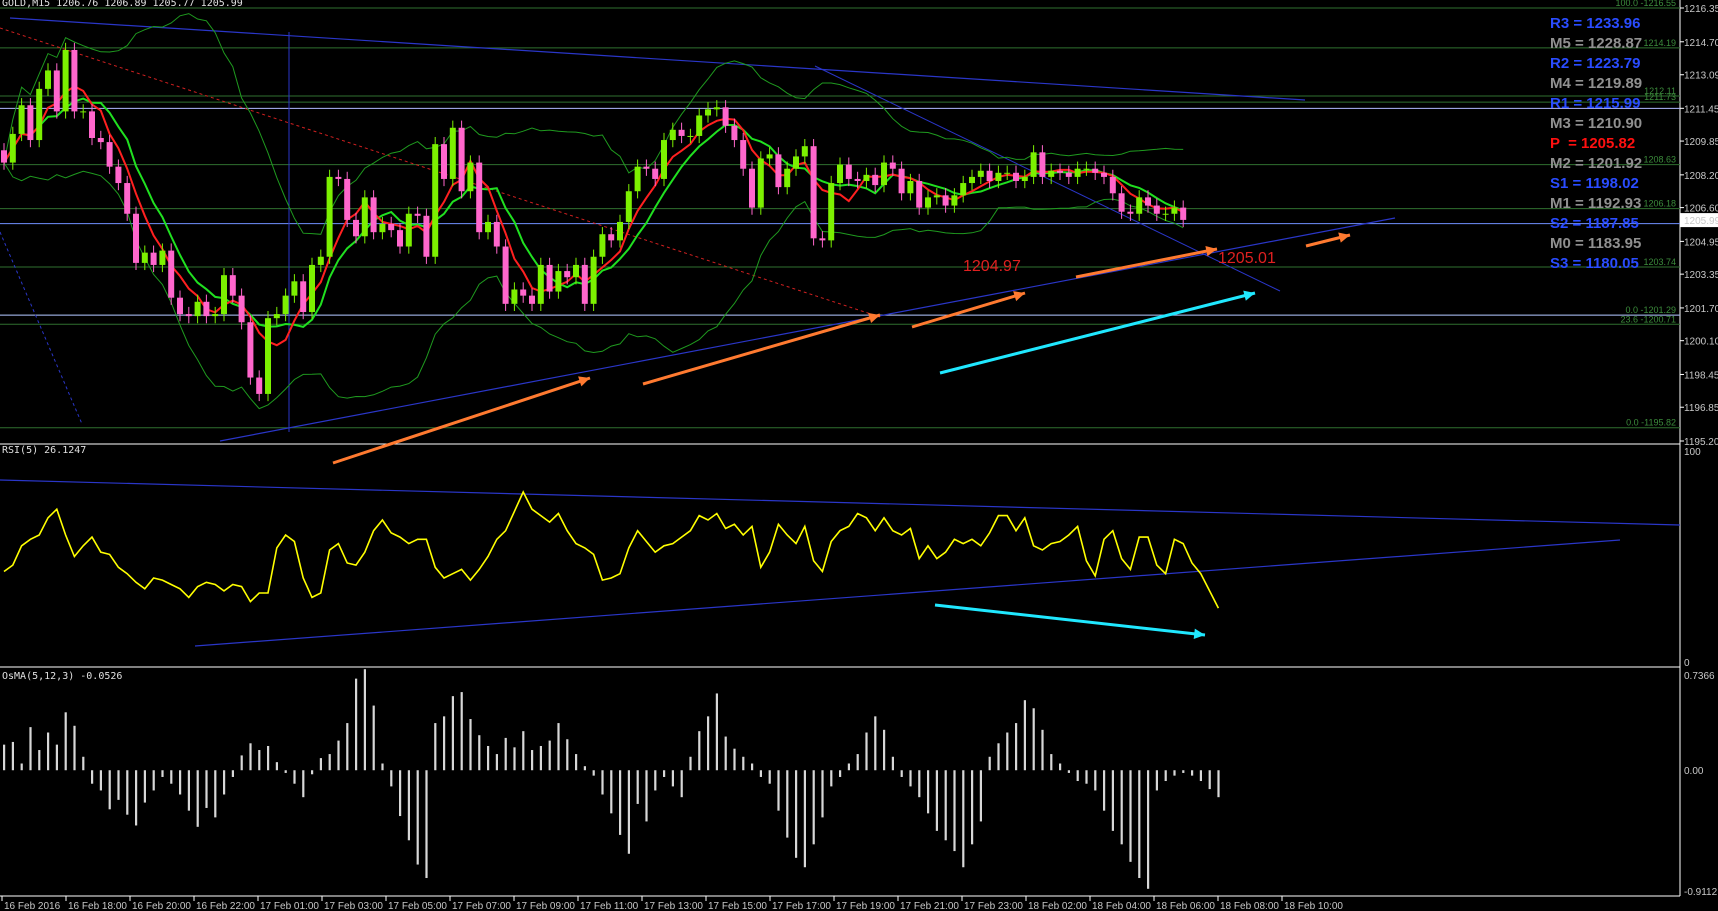 This screenshot has width=1718, height=911. What do you see at coordinates (41, 328) in the screenshot?
I see `dotted-trendline` at bounding box center [41, 328].